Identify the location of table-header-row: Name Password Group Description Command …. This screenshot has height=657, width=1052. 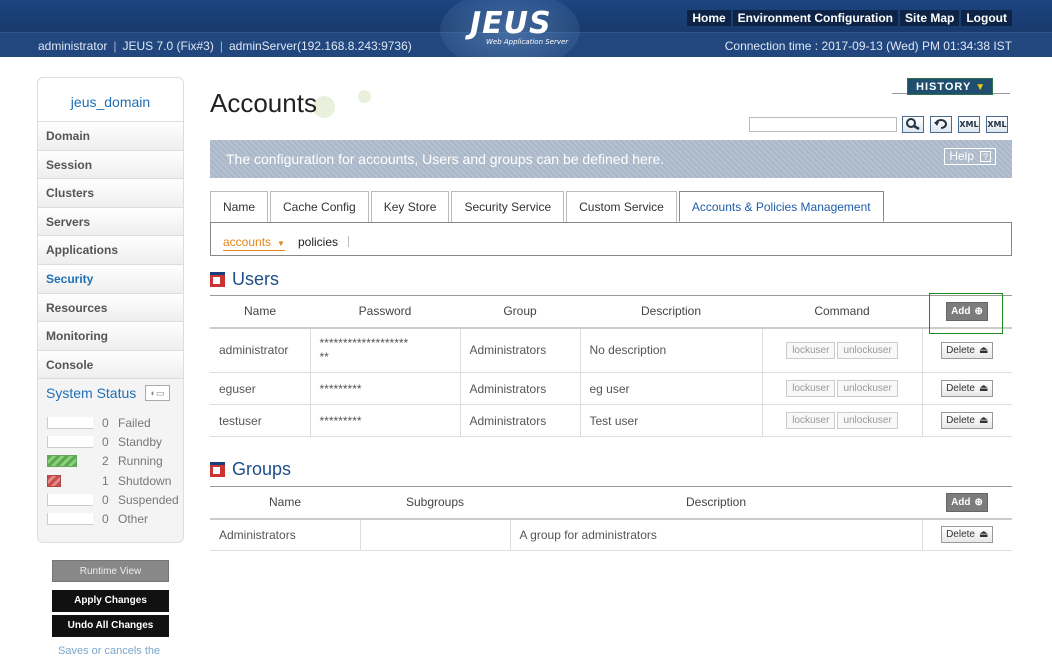
(611, 312).